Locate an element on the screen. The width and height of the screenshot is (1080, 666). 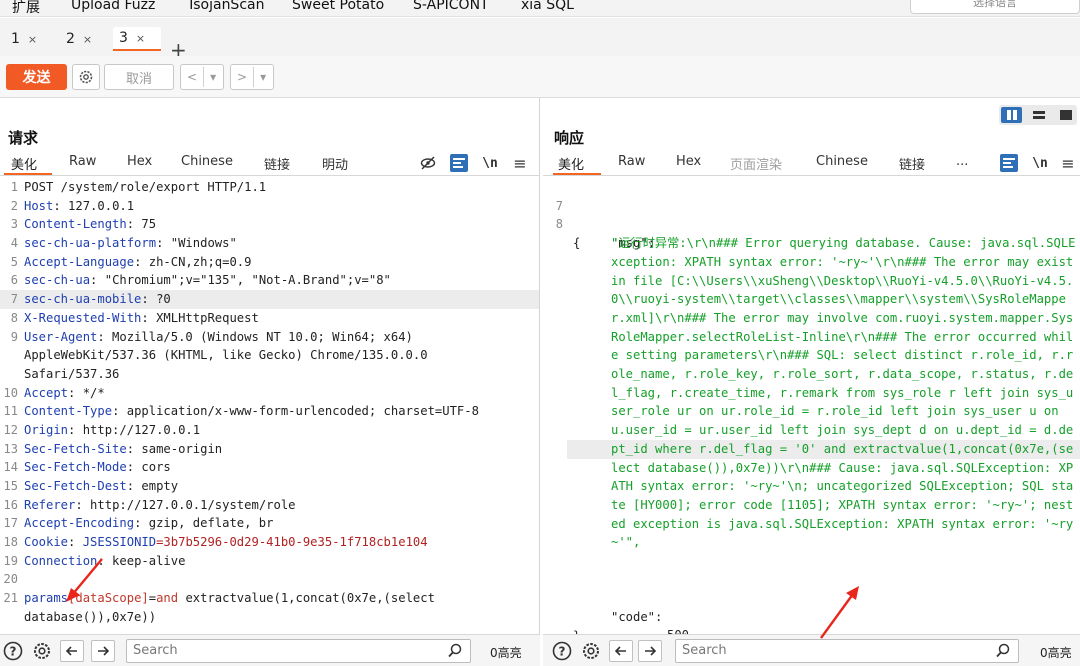
header-name: Accept-Language is located at coordinates (79, 261).